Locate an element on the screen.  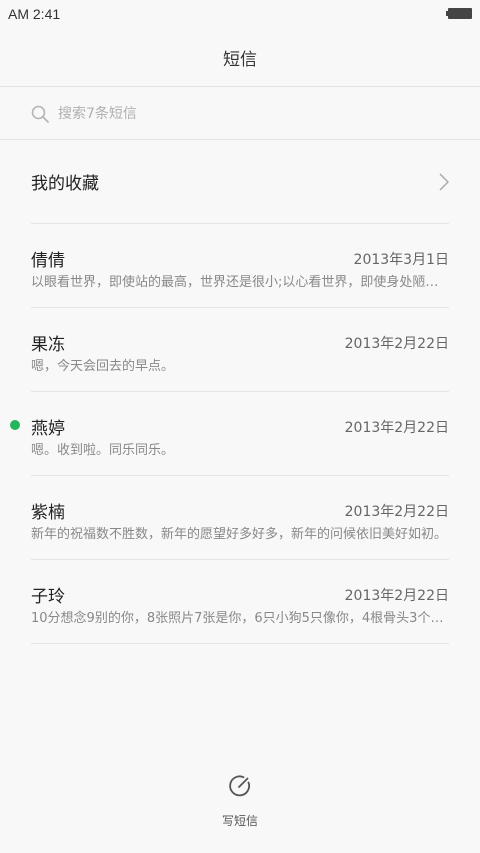
status-bar: AM 2:41 is located at coordinates (240, 14).